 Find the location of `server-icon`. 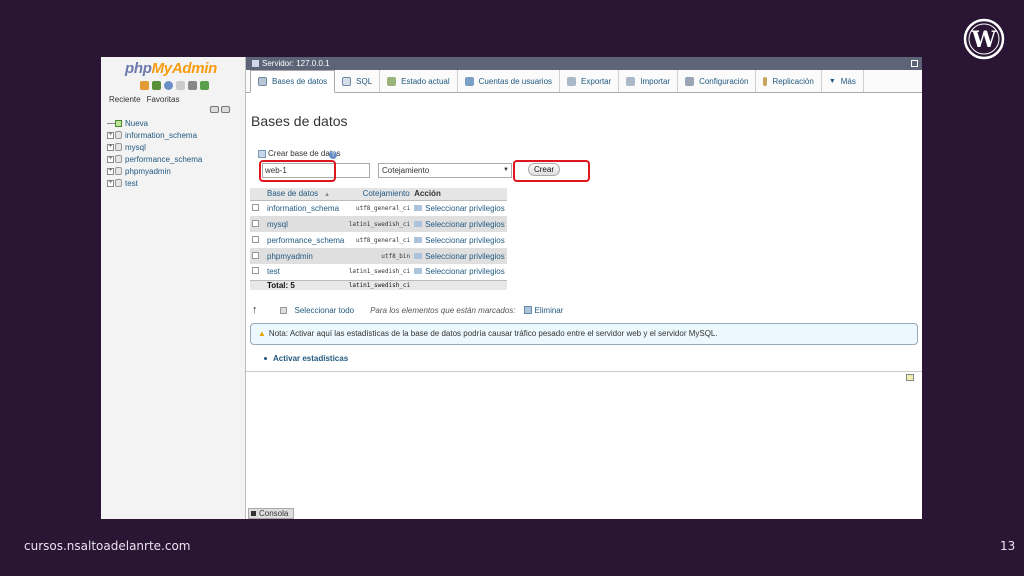

server-icon is located at coordinates (255, 63).